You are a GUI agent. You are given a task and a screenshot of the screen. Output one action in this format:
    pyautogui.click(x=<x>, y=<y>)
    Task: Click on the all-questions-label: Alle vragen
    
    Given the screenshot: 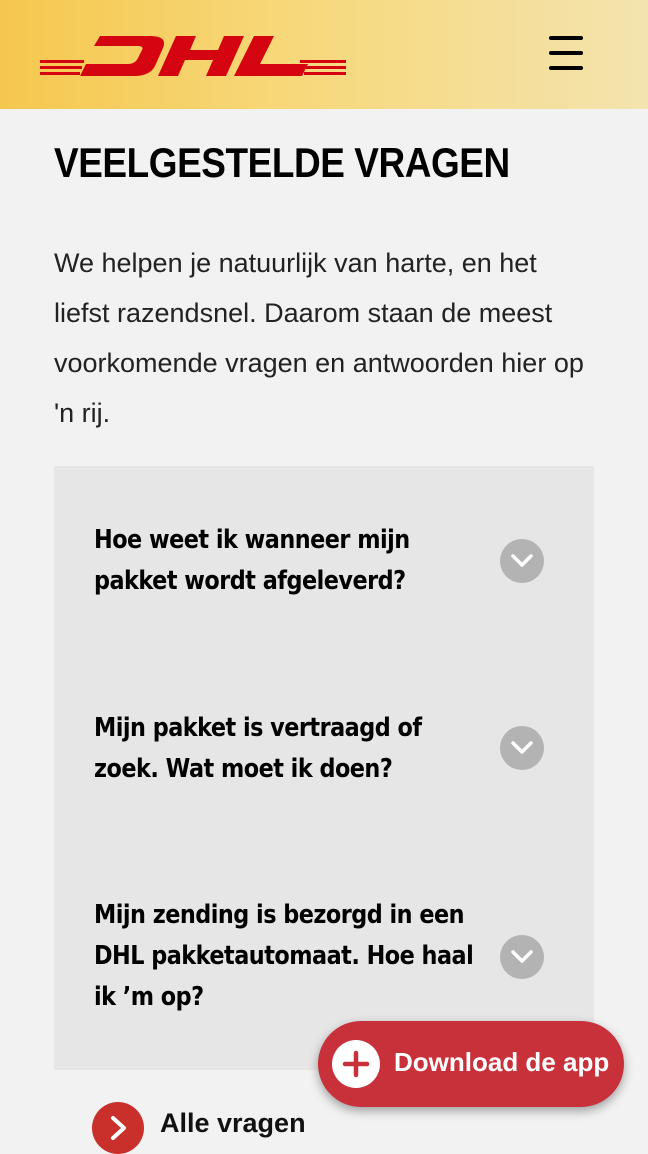 What is the action you would take?
    pyautogui.click(x=233, y=1123)
    